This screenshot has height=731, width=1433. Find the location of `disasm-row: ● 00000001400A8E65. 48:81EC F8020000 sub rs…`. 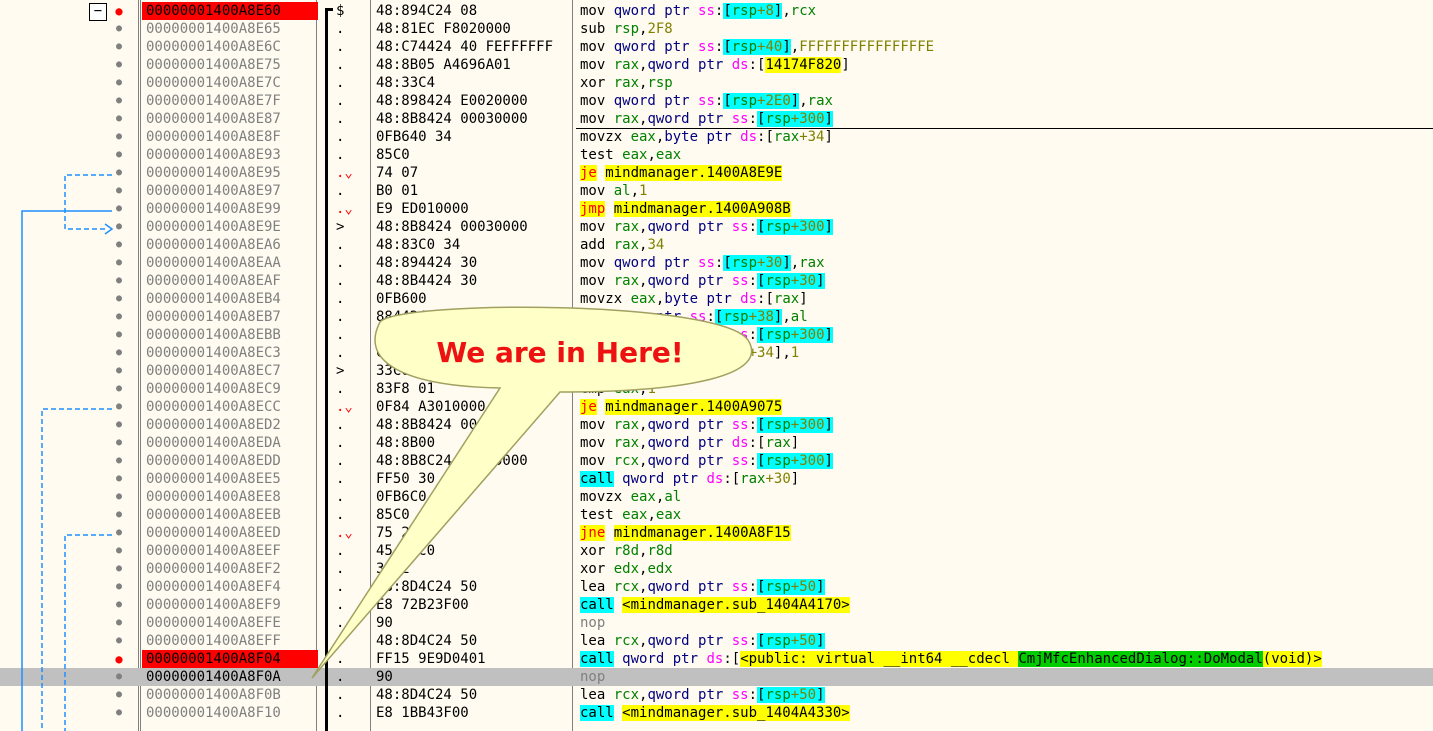

disasm-row: ● 00000001400A8E65. 48:81EC F8020000 sub rs… is located at coordinates (716, 29).